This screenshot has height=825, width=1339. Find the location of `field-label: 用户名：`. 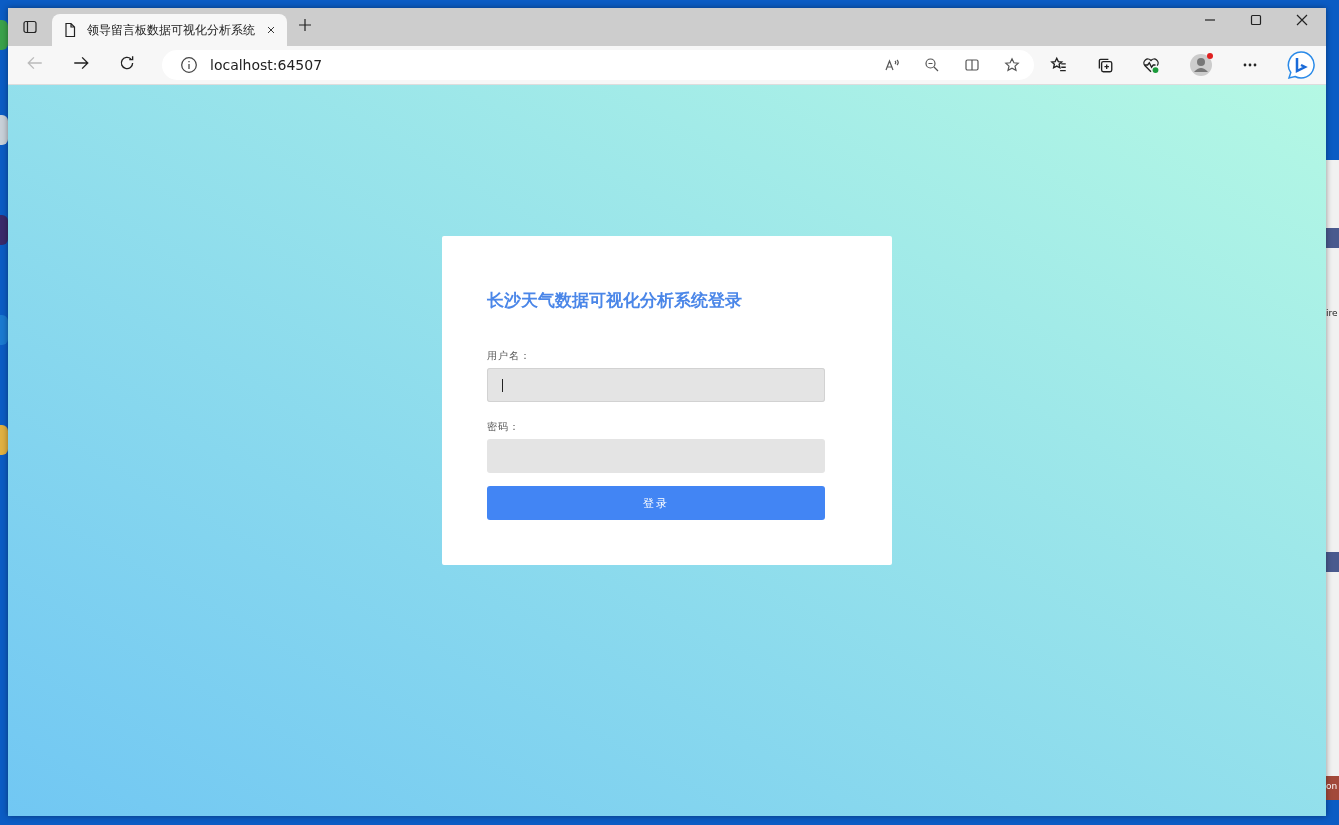

field-label: 用户名： is located at coordinates (509, 356).